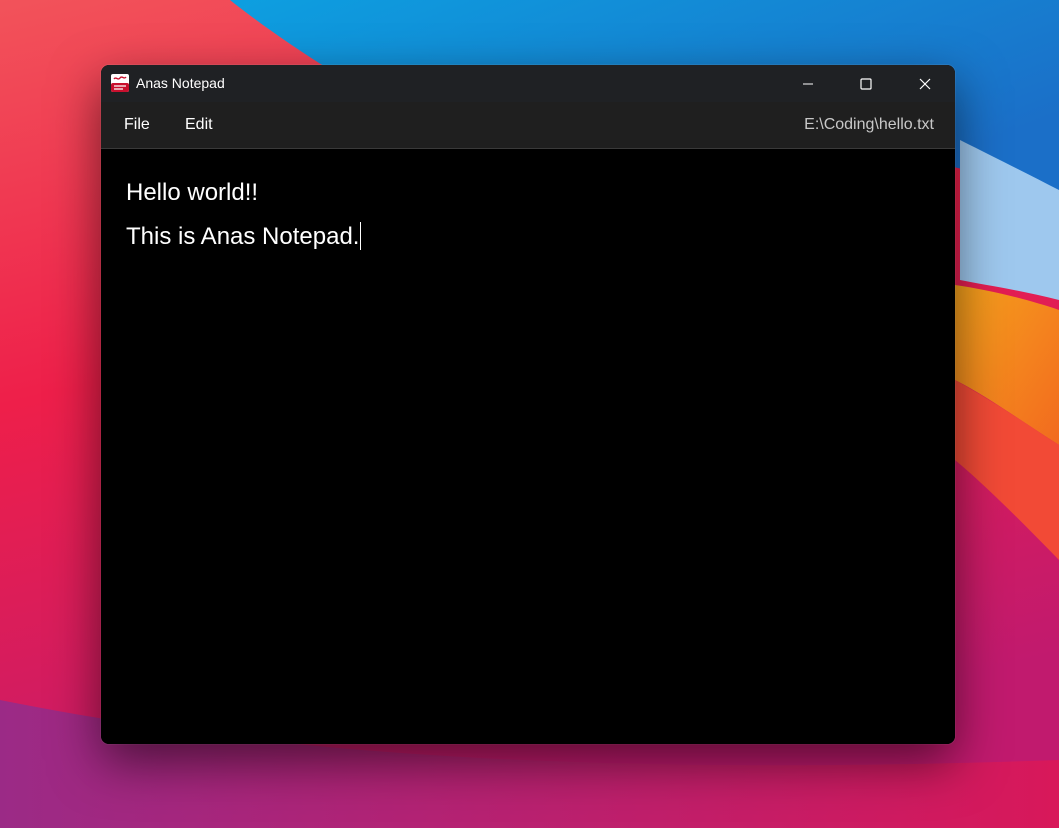  I want to click on maximize-button, so click(866, 83).